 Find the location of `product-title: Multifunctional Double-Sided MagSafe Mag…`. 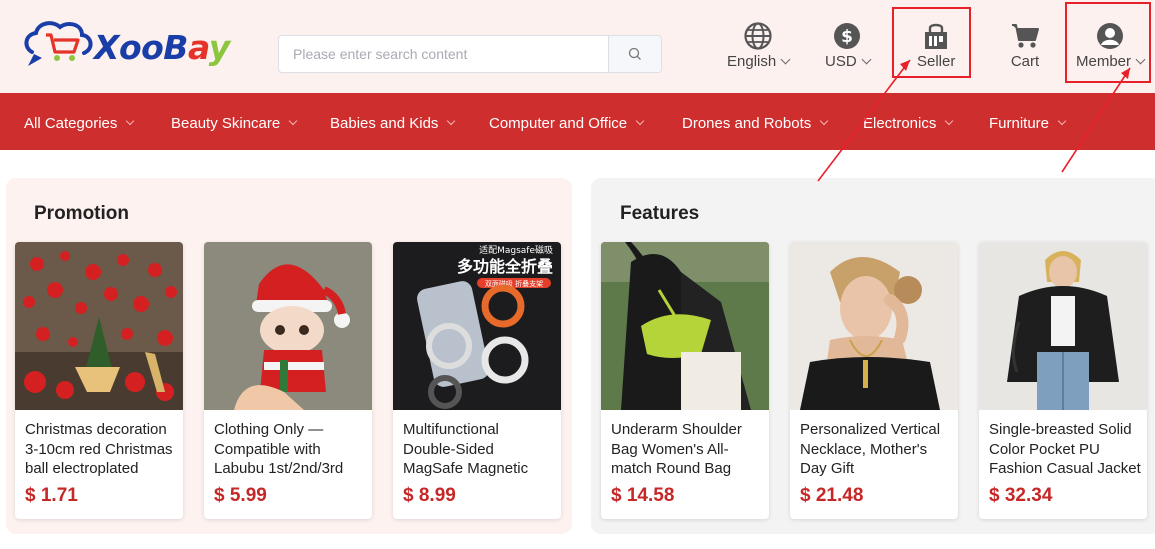

product-title: Multifunctional Double-Sided MagSafe Mag… is located at coordinates (466, 449).